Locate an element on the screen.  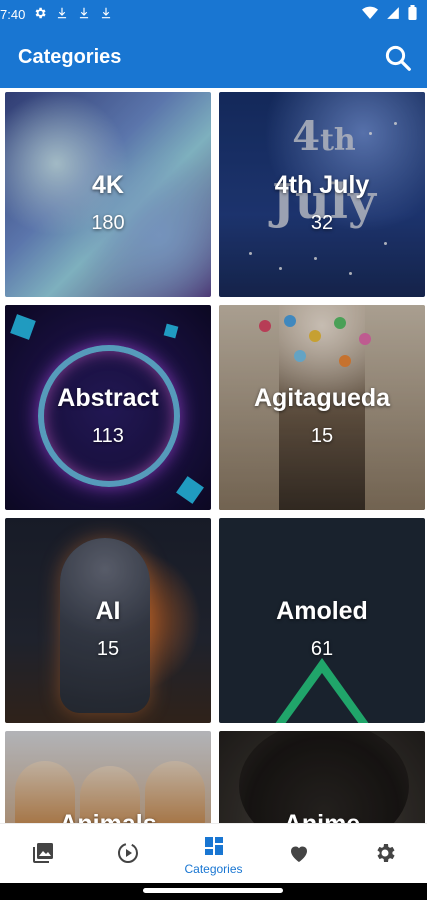
status-right is located at coordinates (389, 14).